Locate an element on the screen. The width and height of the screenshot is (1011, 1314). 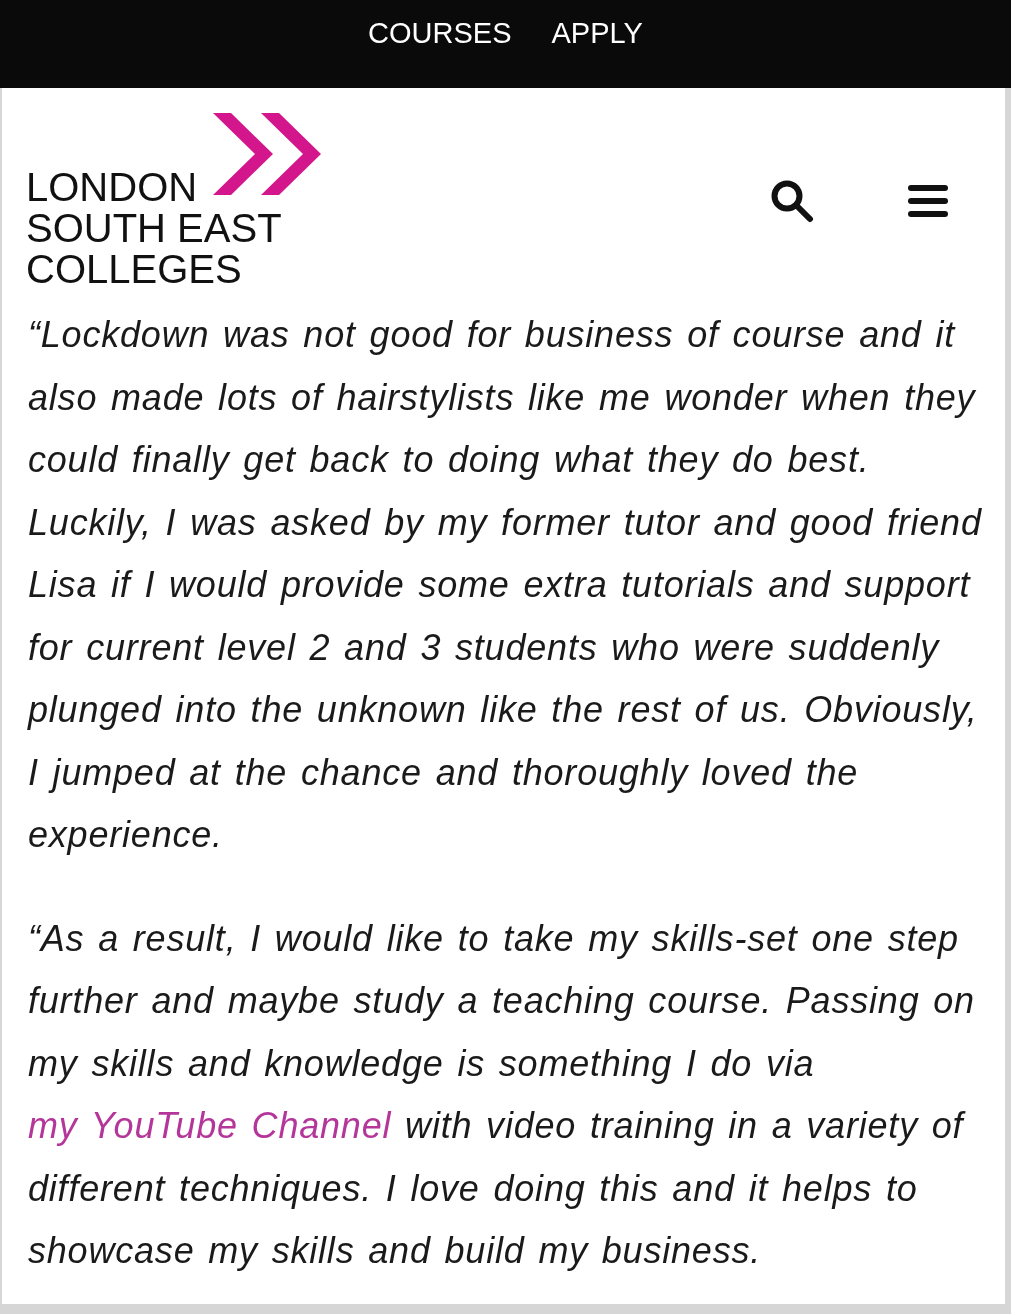
nav-link: COURSES is located at coordinates (440, 33).